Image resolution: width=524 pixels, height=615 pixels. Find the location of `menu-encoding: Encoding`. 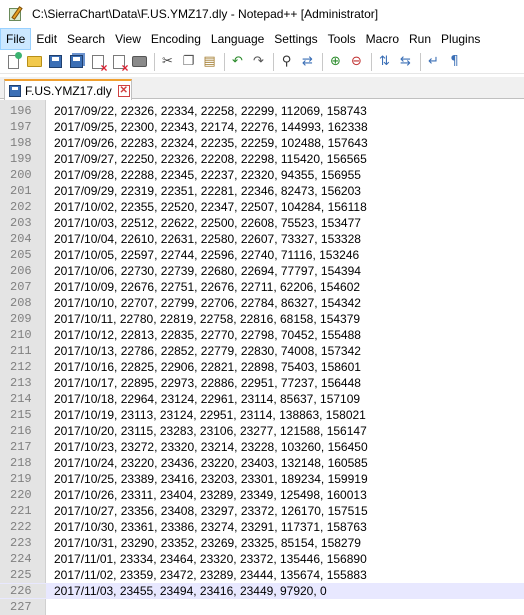

menu-encoding: Encoding is located at coordinates (176, 39).